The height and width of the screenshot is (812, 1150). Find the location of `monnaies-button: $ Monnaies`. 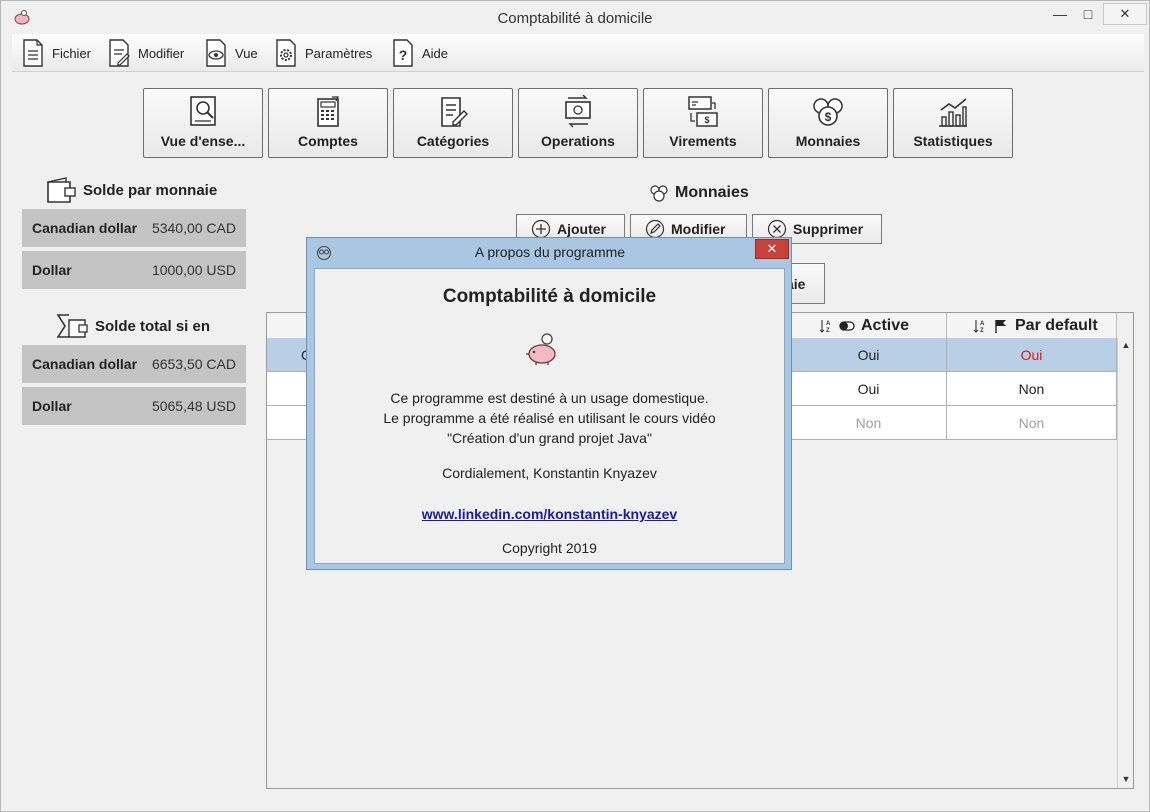

monnaies-button: $ Monnaies is located at coordinates (828, 123).